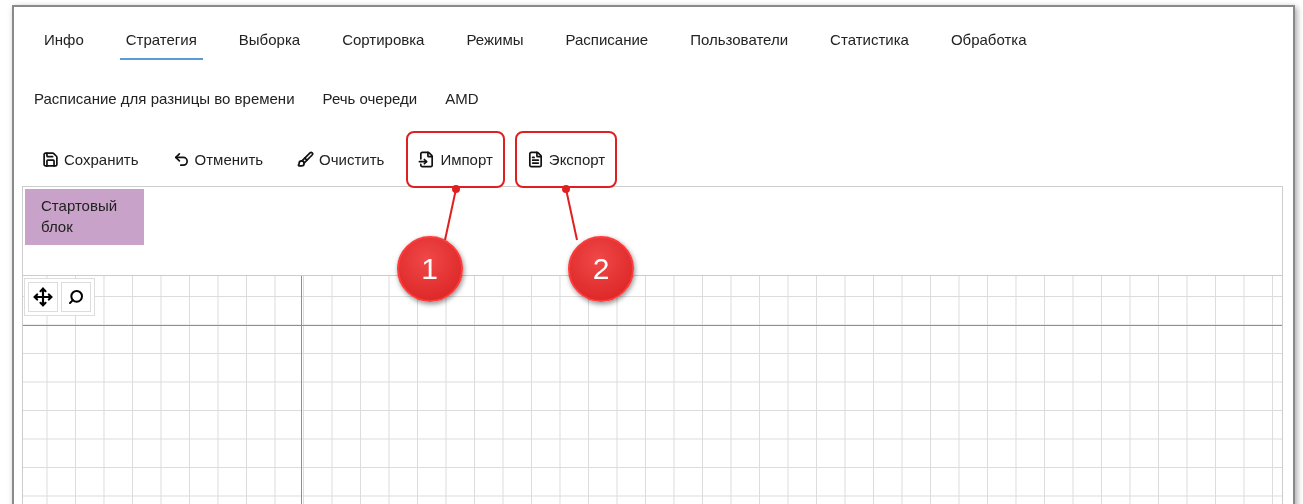  What do you see at coordinates (429, 269) in the screenshot?
I see `callout-number: 1` at bounding box center [429, 269].